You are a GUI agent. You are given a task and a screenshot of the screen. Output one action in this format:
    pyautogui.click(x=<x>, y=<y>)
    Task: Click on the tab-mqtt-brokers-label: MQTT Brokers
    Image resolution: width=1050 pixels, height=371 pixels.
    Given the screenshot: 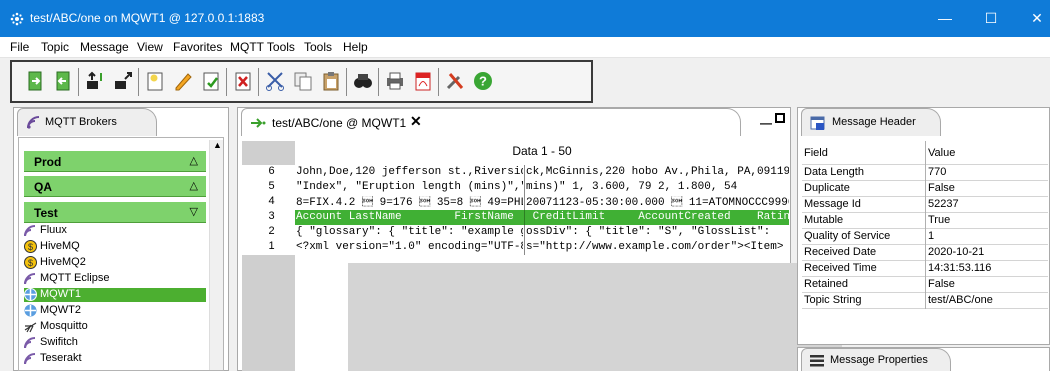 What is the action you would take?
    pyautogui.click(x=81, y=122)
    